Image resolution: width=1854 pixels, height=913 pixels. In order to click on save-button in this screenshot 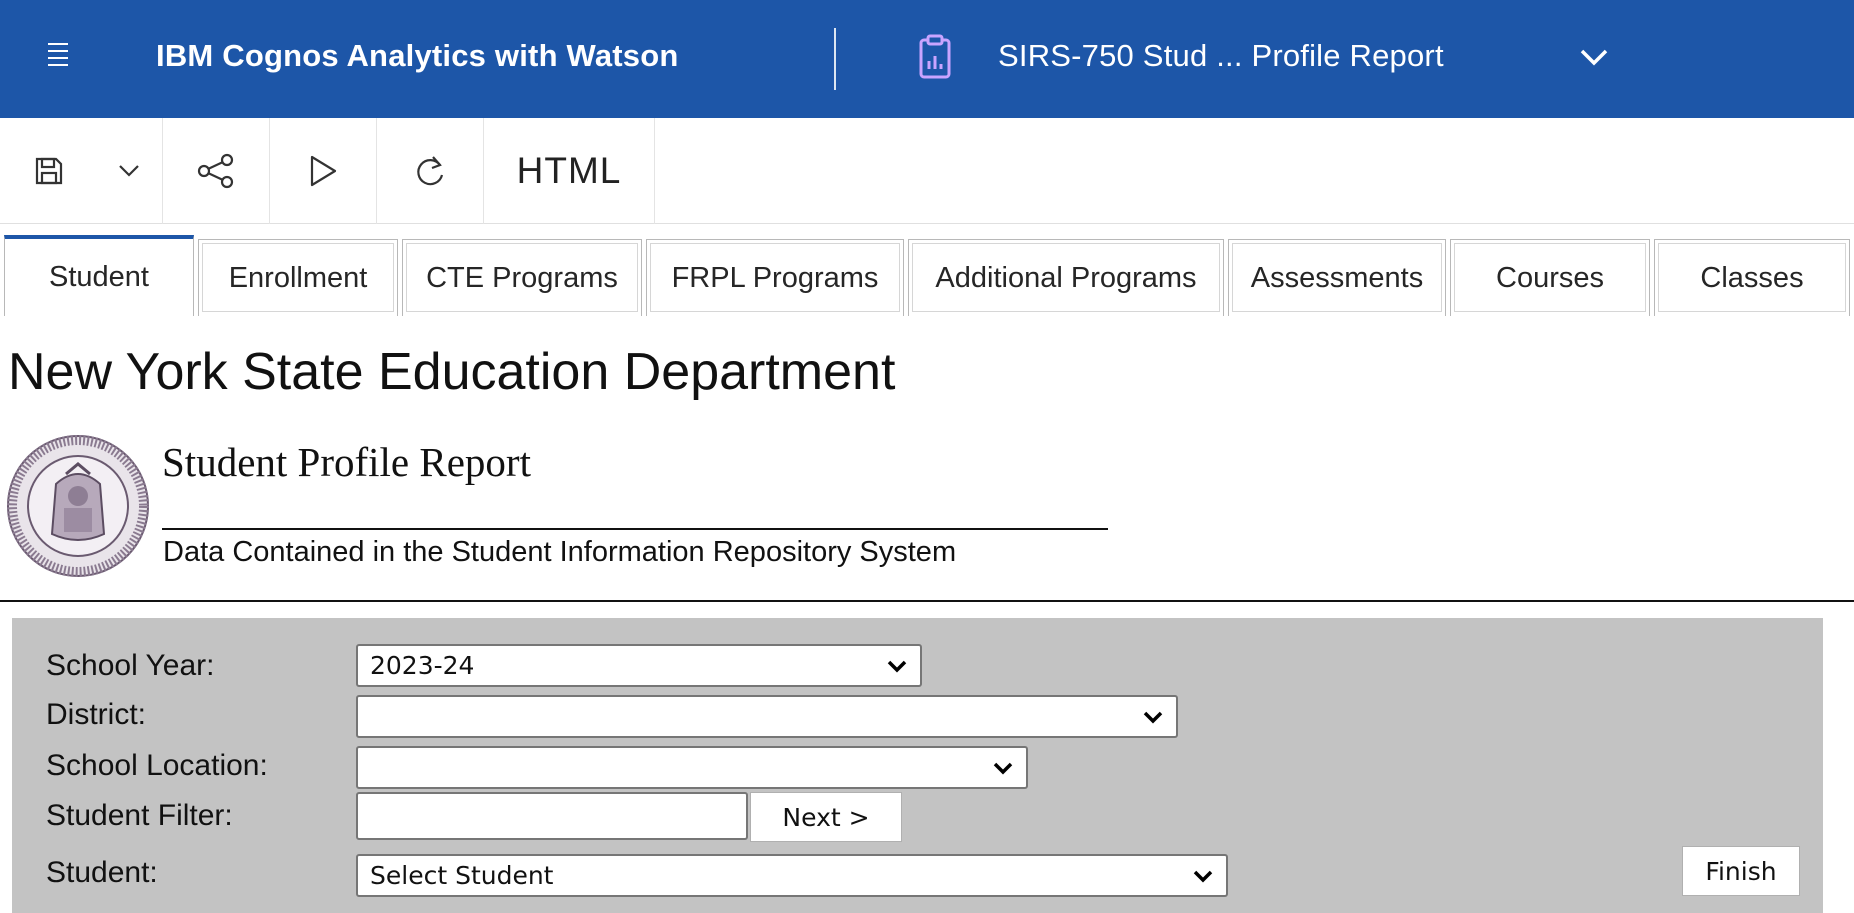, I will do `click(49, 171)`.